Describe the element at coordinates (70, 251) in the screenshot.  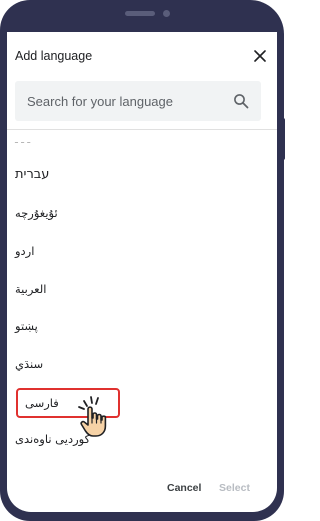
I see `language-item: اردو` at that location.